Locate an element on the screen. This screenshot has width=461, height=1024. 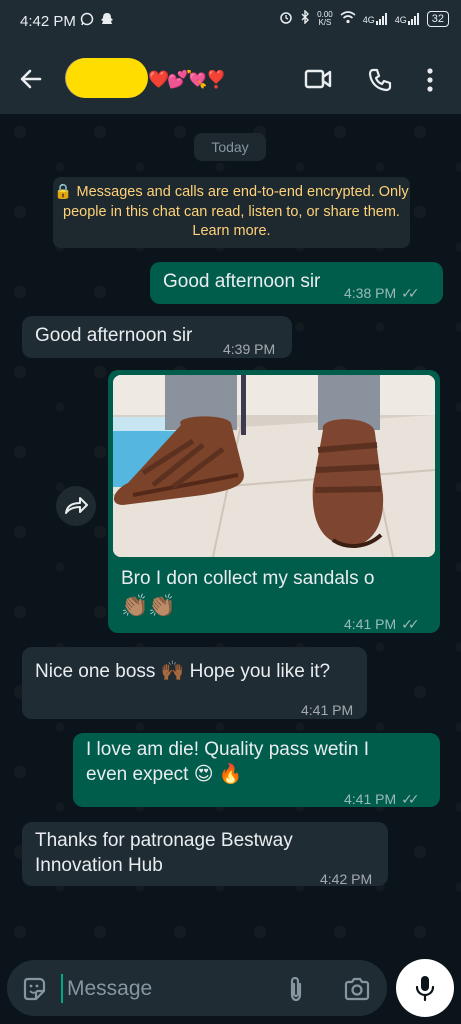
sandals-photo is located at coordinates (274, 466).